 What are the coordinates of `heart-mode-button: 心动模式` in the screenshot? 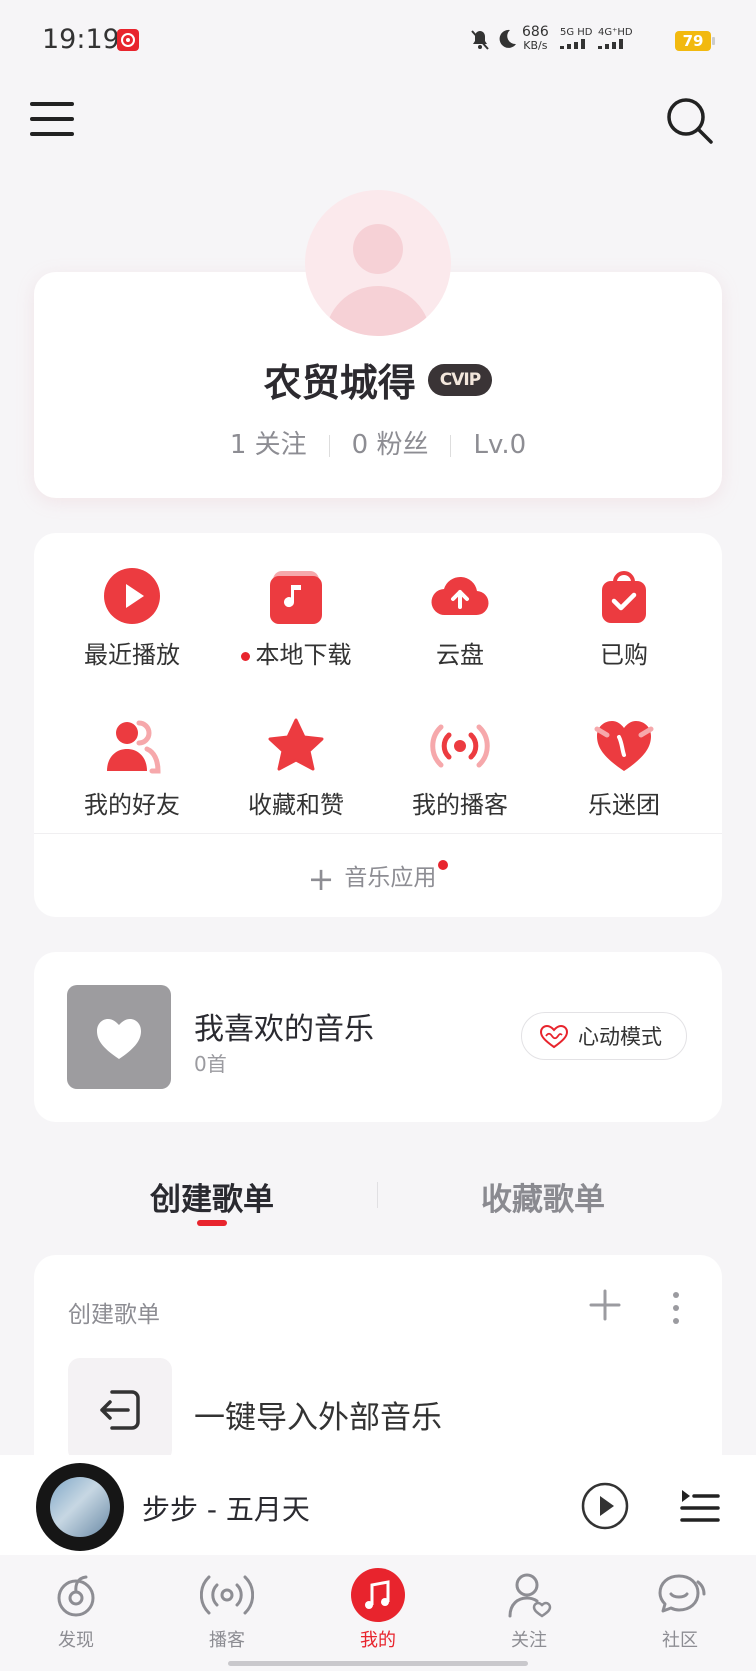 It's located at (604, 1036).